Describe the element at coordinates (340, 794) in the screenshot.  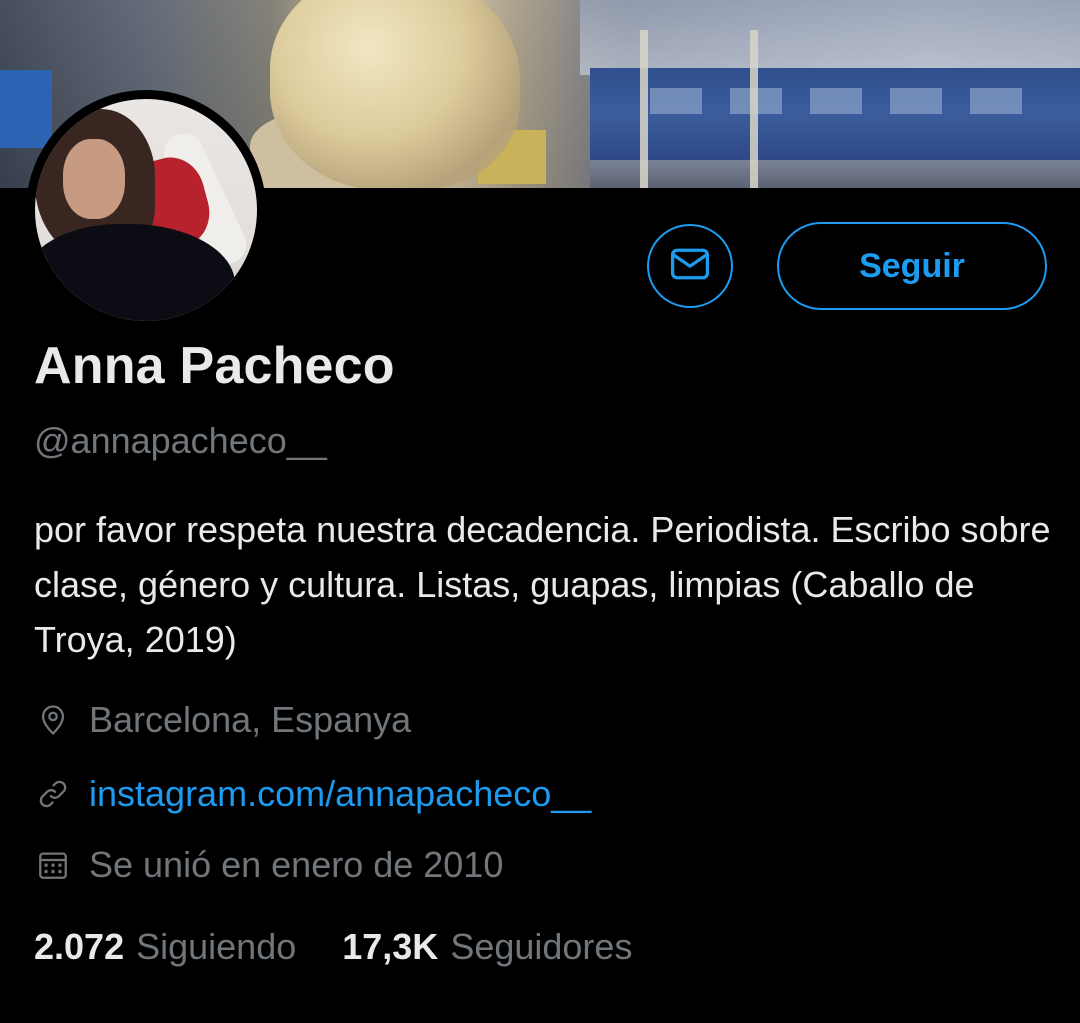
I see `website-link: instagram.com/annapacheco__` at that location.